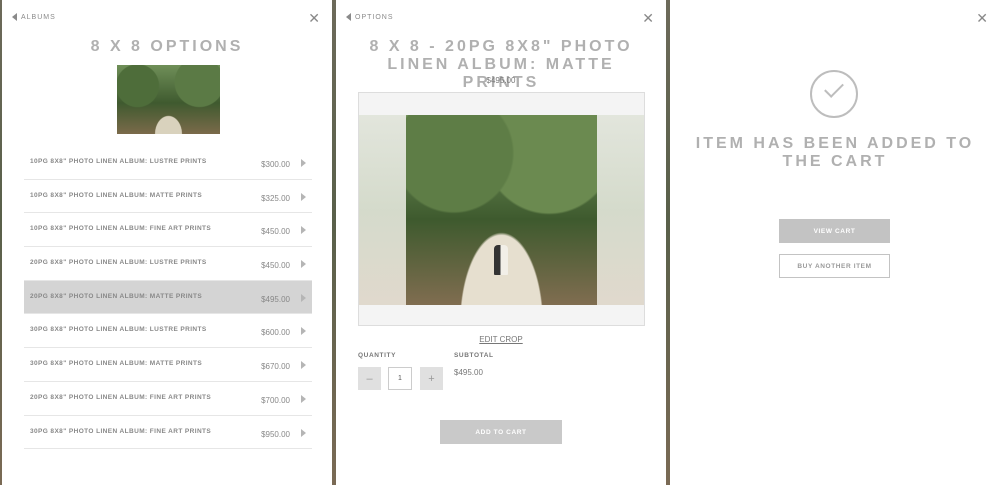  Describe the element at coordinates (400, 378) in the screenshot. I see `quantity-input` at that location.